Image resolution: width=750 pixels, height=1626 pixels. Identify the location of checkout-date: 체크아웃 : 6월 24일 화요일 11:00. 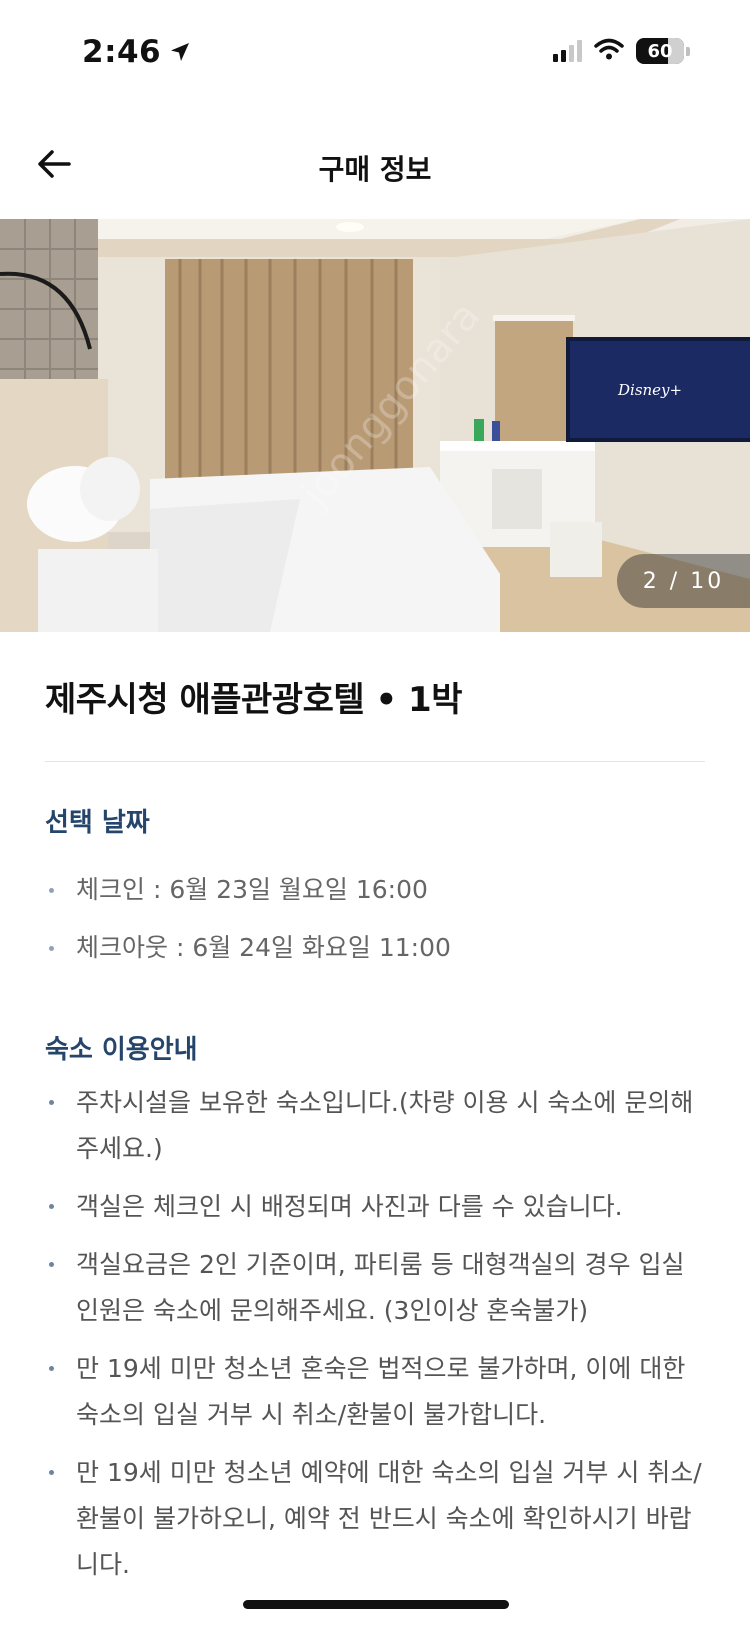
(375, 948).